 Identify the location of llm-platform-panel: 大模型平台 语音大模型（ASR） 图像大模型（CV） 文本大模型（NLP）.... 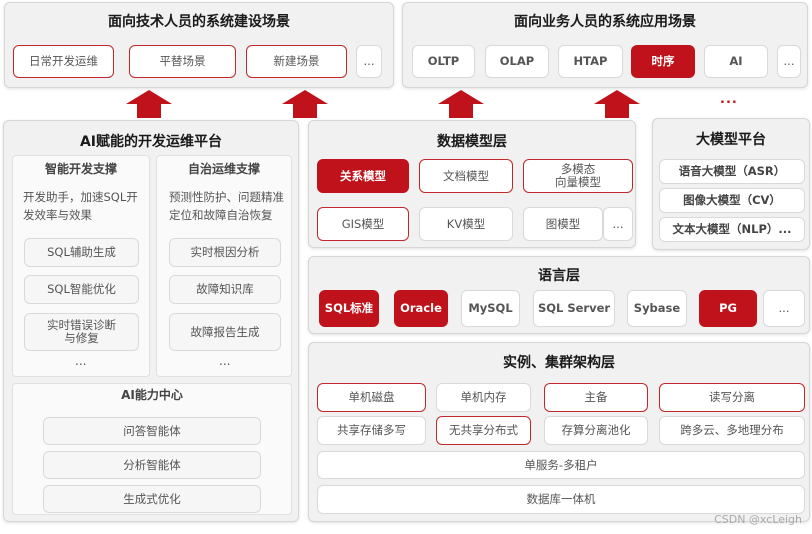
(731, 184).